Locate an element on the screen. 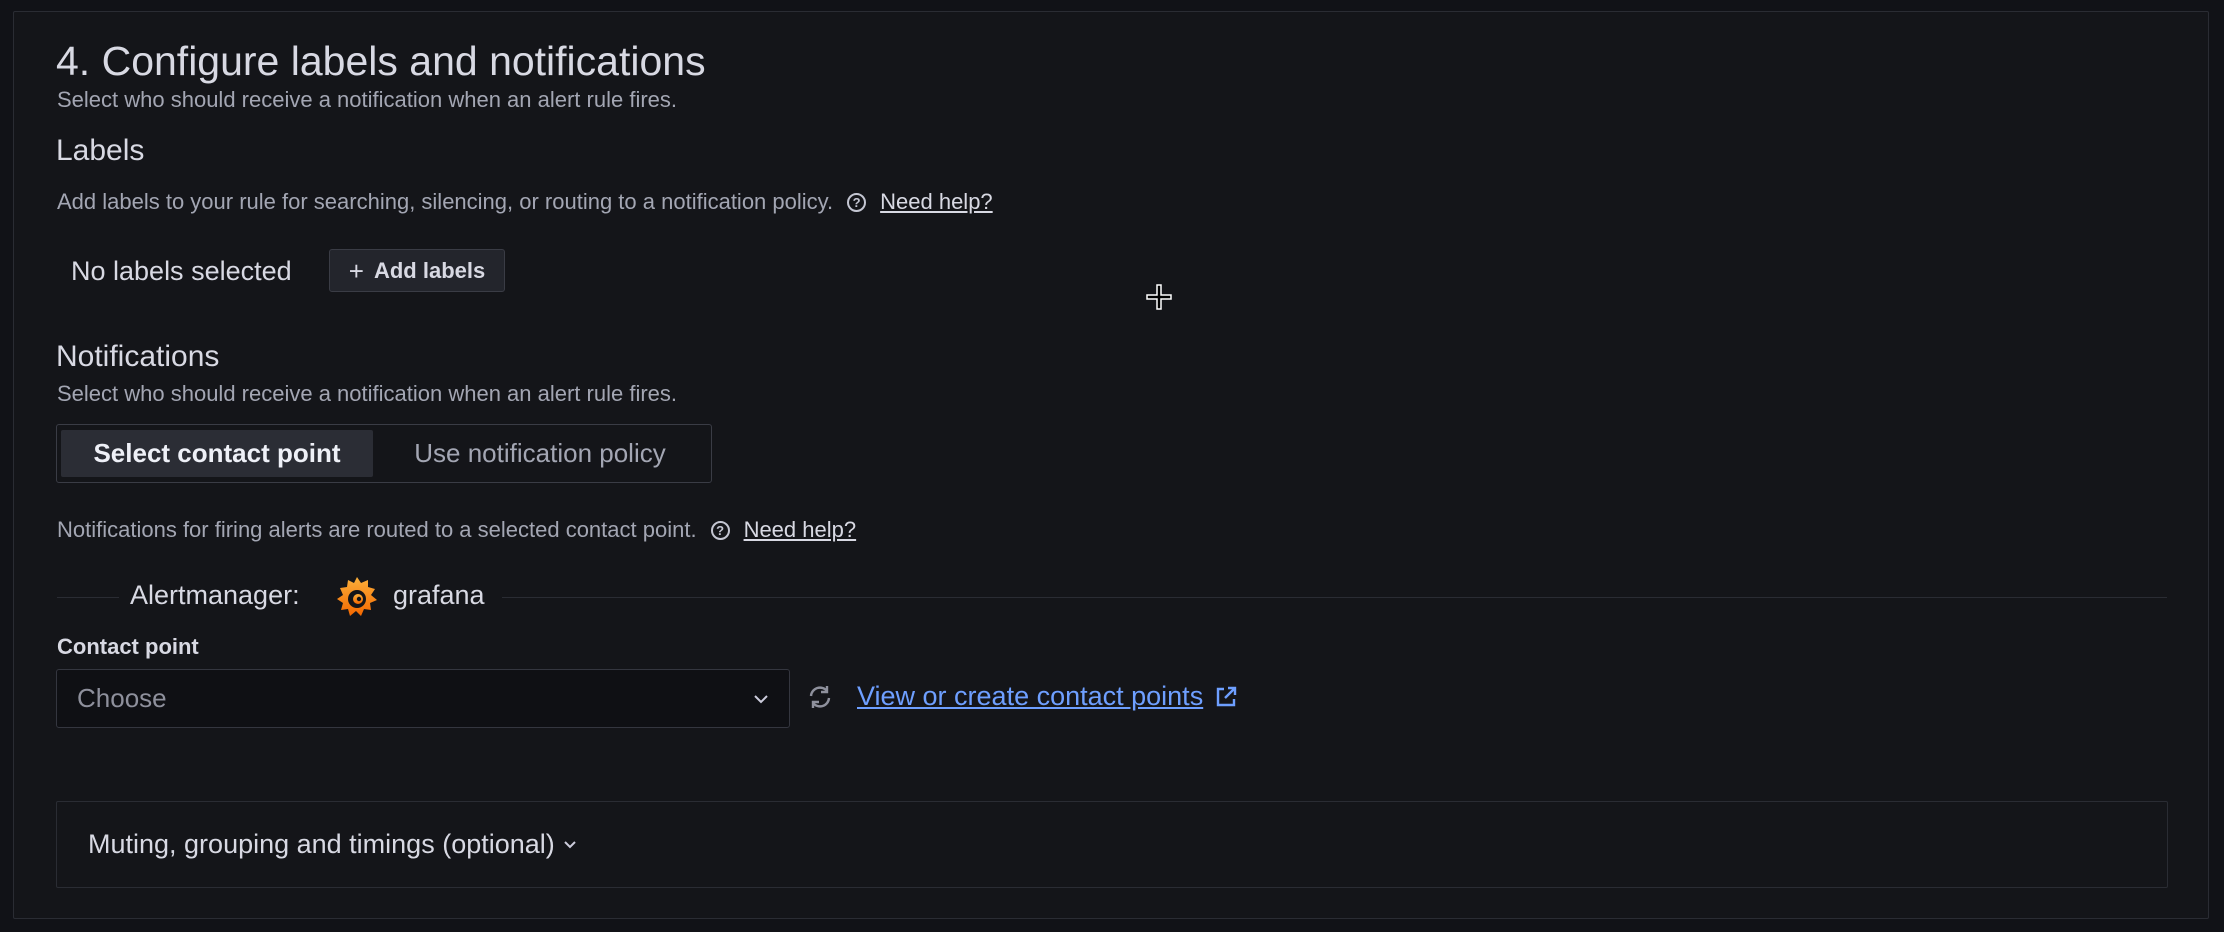 The height and width of the screenshot is (932, 2224). add-labels-label: Add labels is located at coordinates (429, 270).